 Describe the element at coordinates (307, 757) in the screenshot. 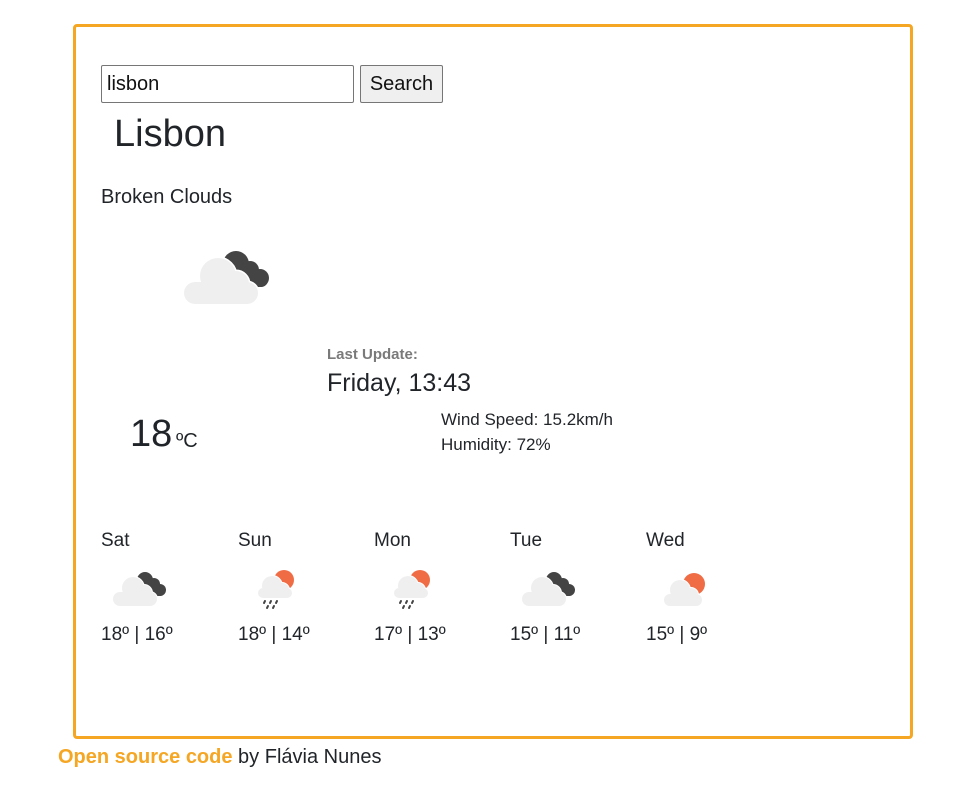

I see `author-credit: by Flávia Nunes` at that location.